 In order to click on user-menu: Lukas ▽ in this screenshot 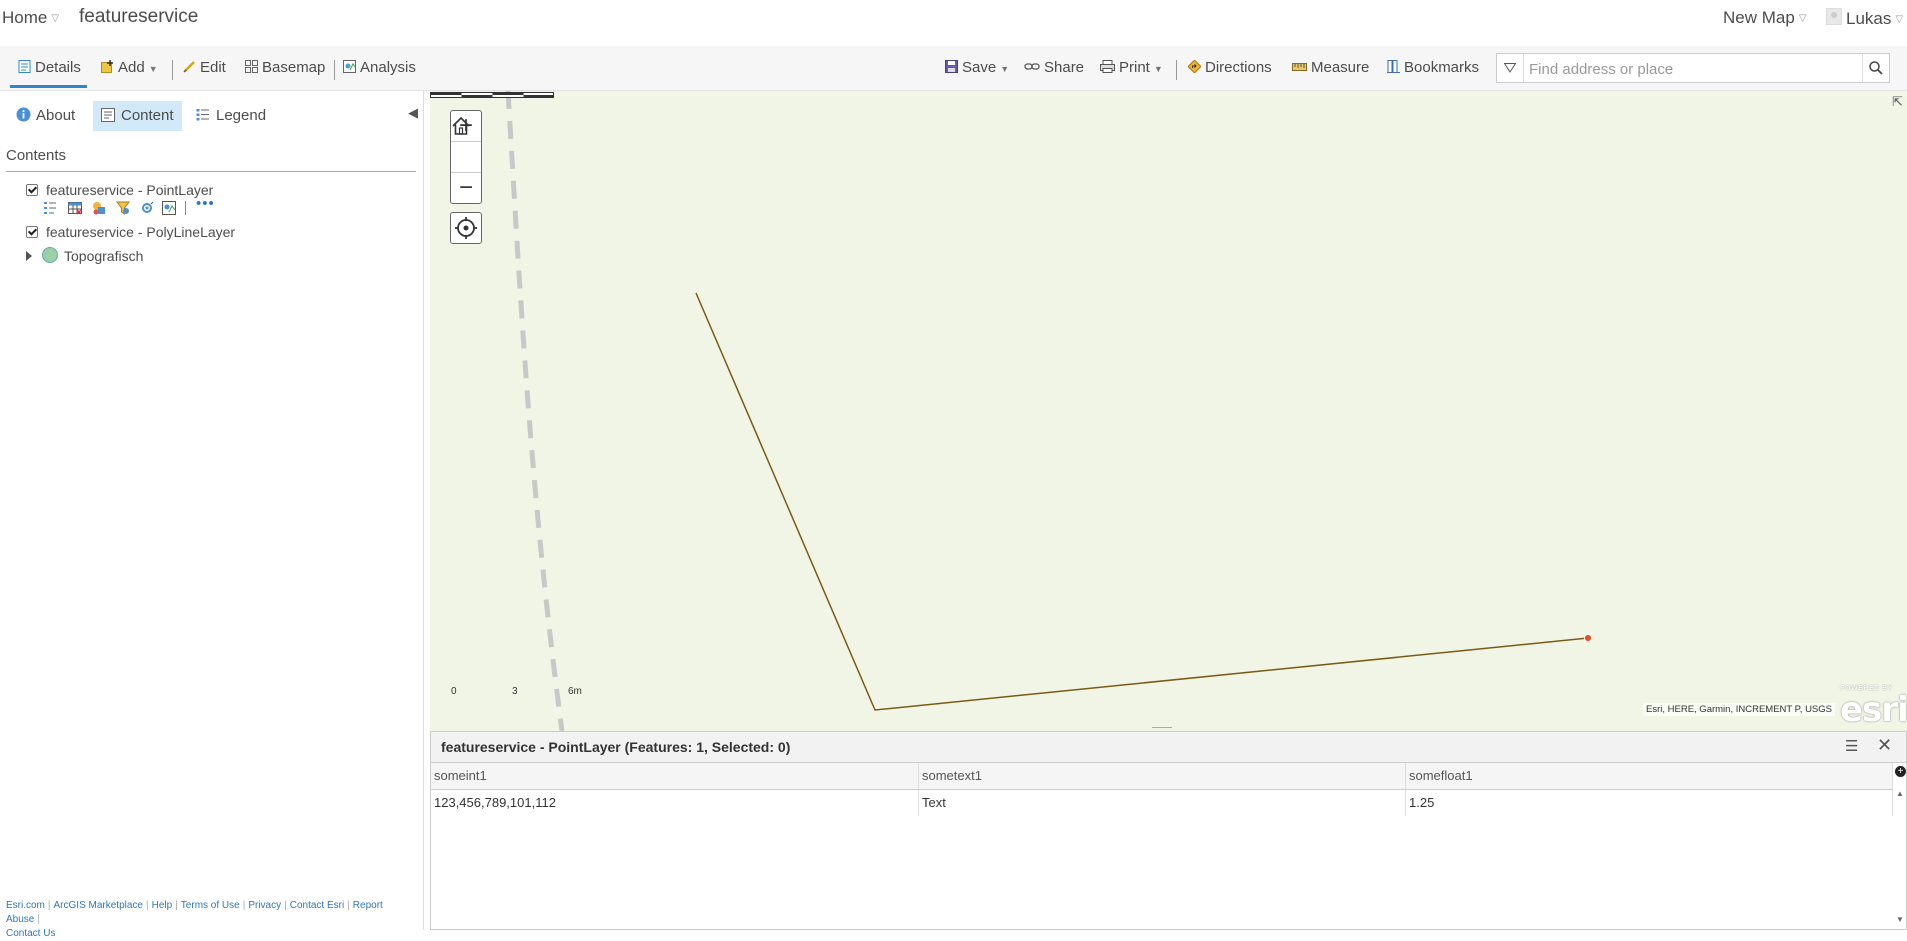, I will do `click(1864, 18)`.